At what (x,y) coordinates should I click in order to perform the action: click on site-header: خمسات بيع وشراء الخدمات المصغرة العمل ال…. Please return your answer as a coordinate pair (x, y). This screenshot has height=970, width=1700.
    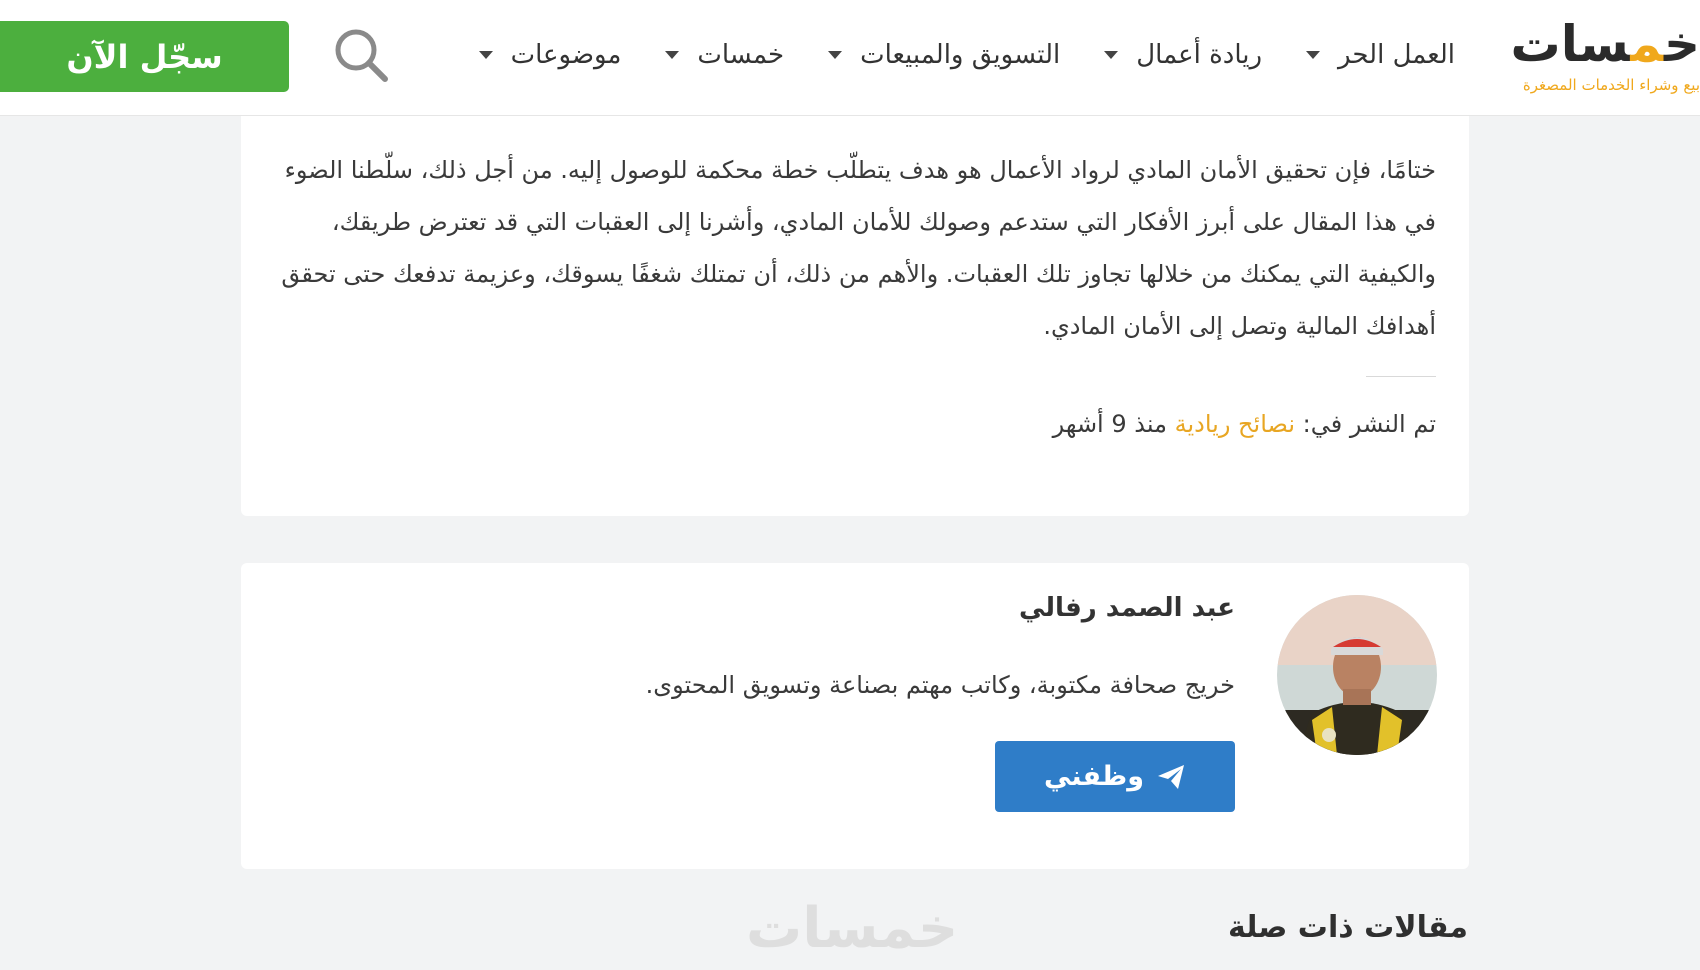
    Looking at the image, I should click on (850, 58).